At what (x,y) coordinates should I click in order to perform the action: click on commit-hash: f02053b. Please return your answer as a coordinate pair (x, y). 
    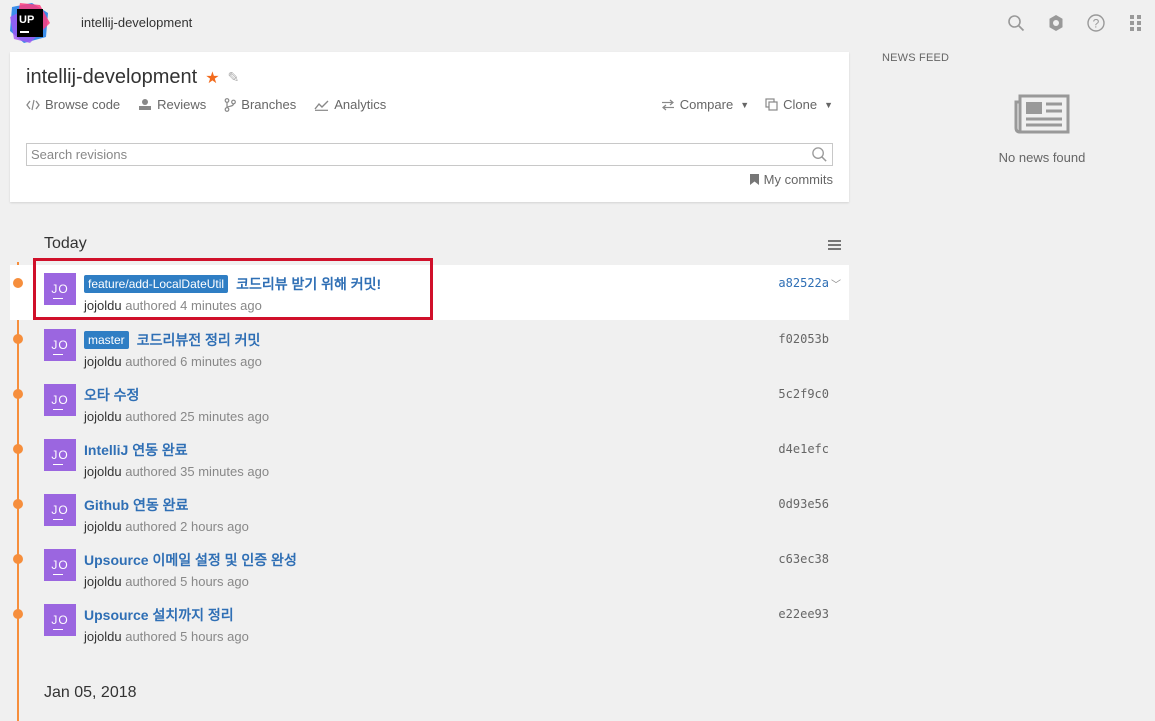
    Looking at the image, I should click on (803, 339).